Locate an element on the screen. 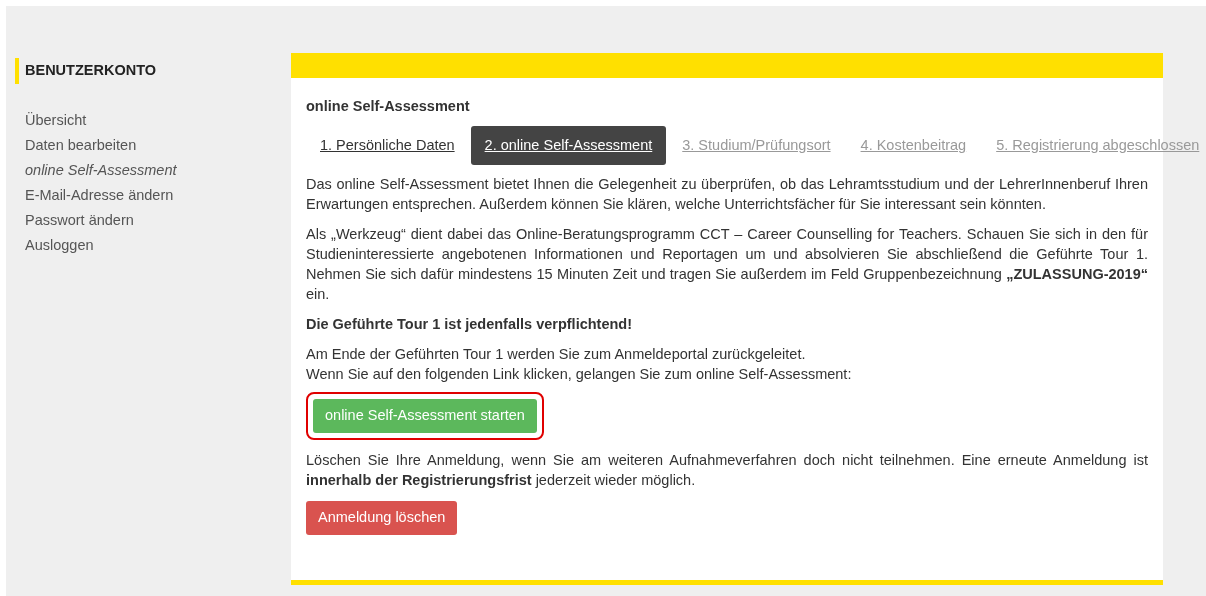 The image size is (1206, 596). step-tab: 2. online Self-Assessment is located at coordinates (568, 145).